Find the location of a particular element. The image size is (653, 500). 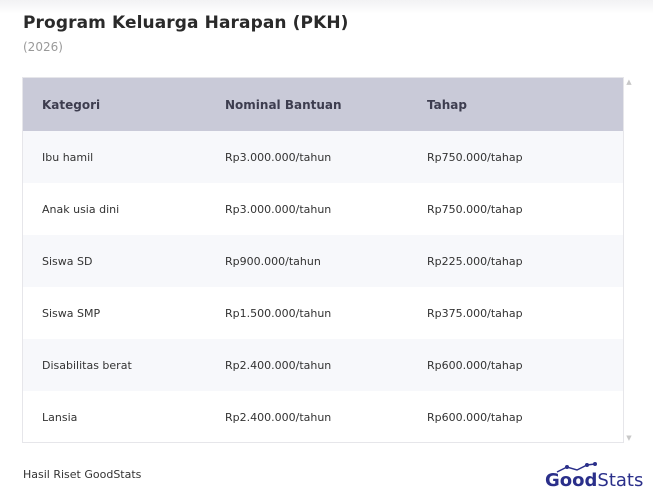

table-row: Lansia Rp2.400.000/tahun Rp600.000/tahap is located at coordinates (323, 416).